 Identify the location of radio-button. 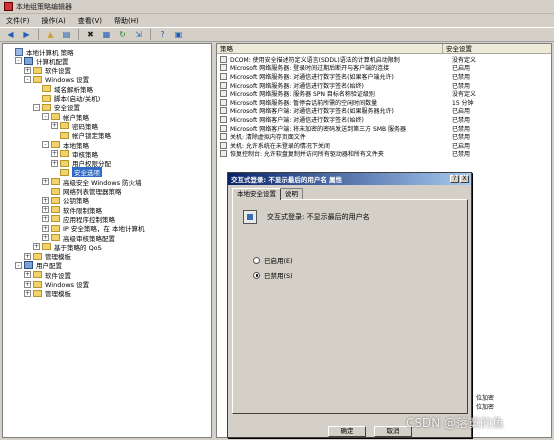
(256, 260).